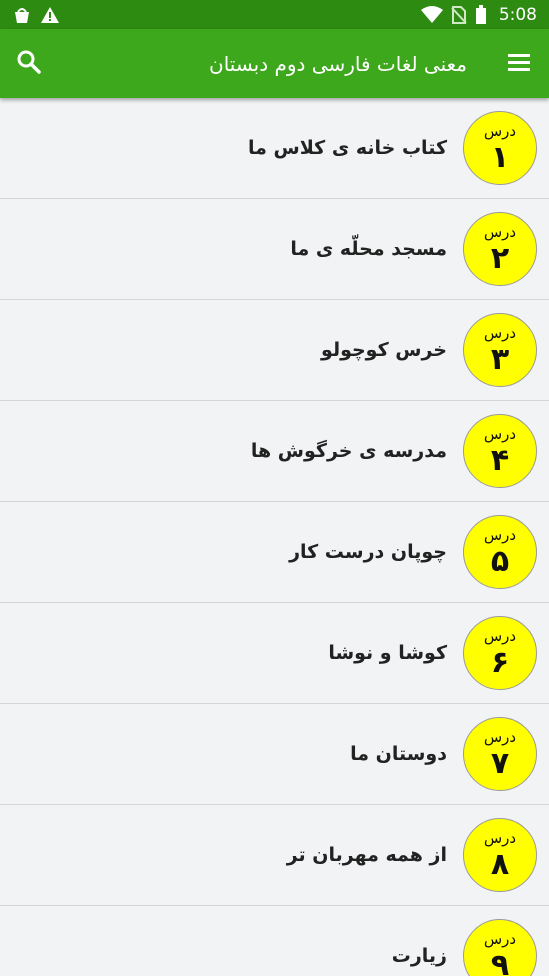  Describe the element at coordinates (384, 350) in the screenshot. I see `lesson-title: خرس کوچولو` at that location.